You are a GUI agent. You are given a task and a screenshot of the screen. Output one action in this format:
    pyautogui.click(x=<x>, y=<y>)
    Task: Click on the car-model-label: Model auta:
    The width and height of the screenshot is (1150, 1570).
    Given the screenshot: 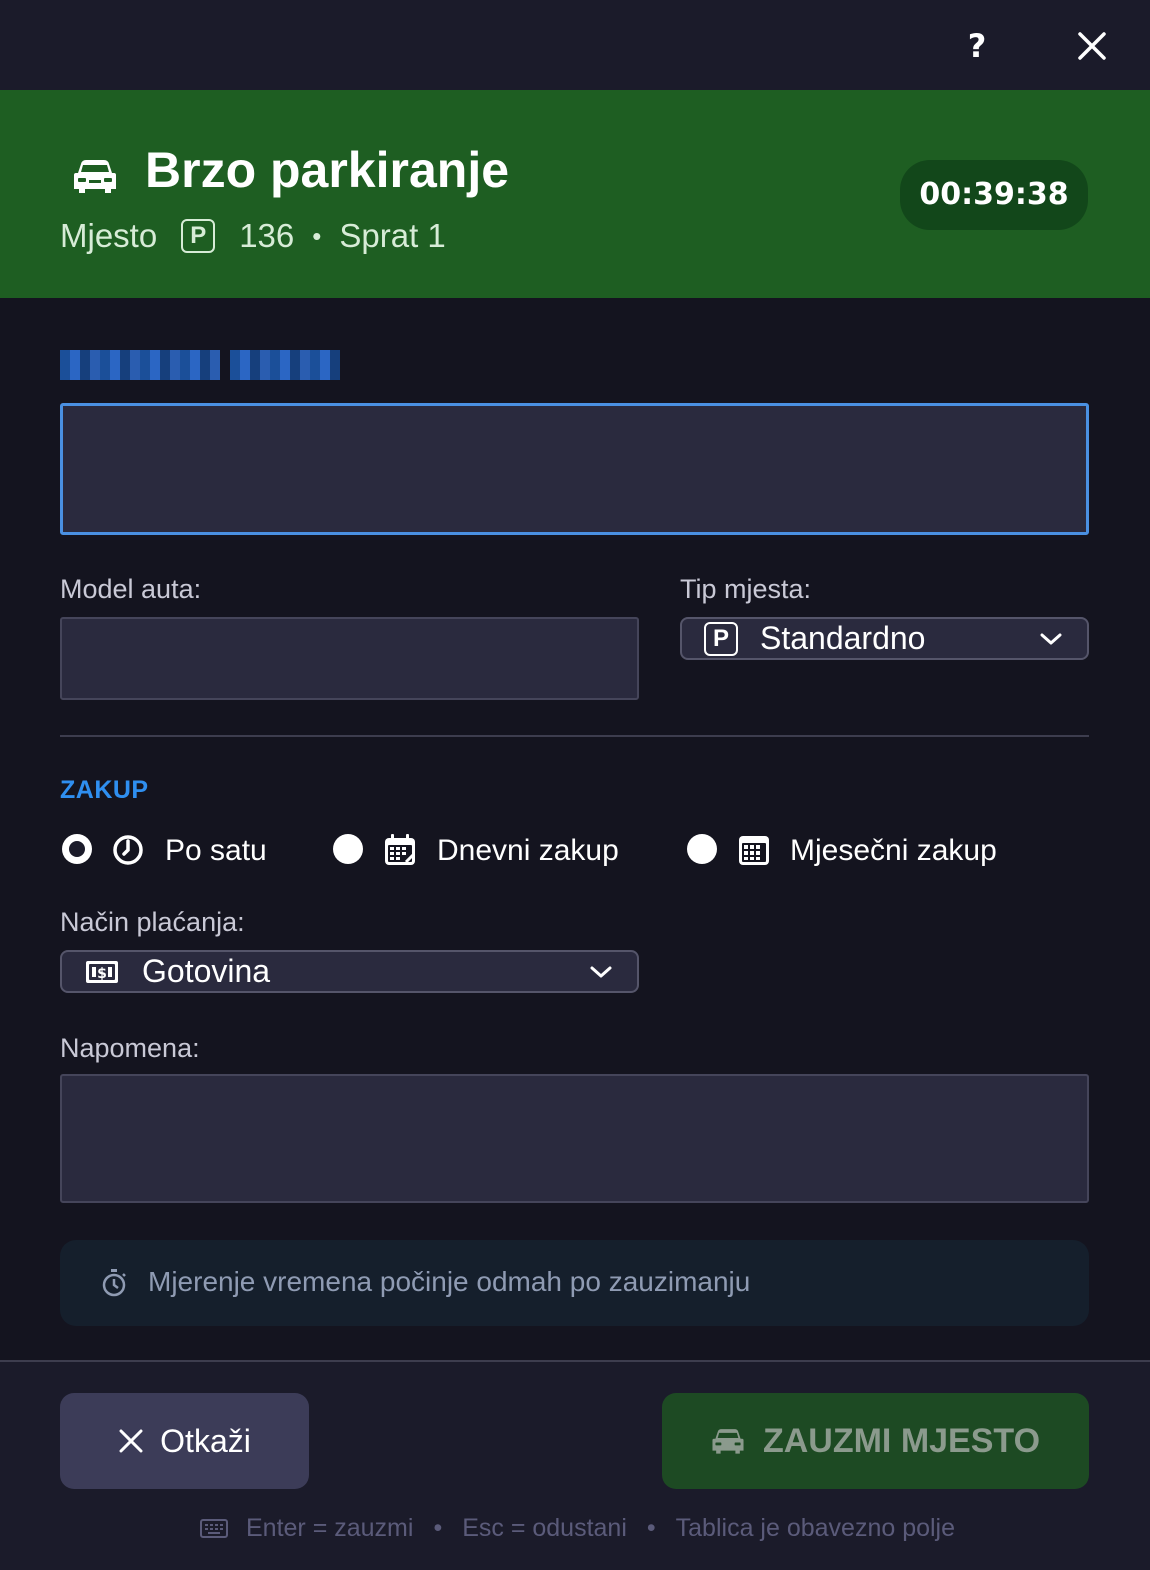 What is the action you would take?
    pyautogui.click(x=131, y=589)
    